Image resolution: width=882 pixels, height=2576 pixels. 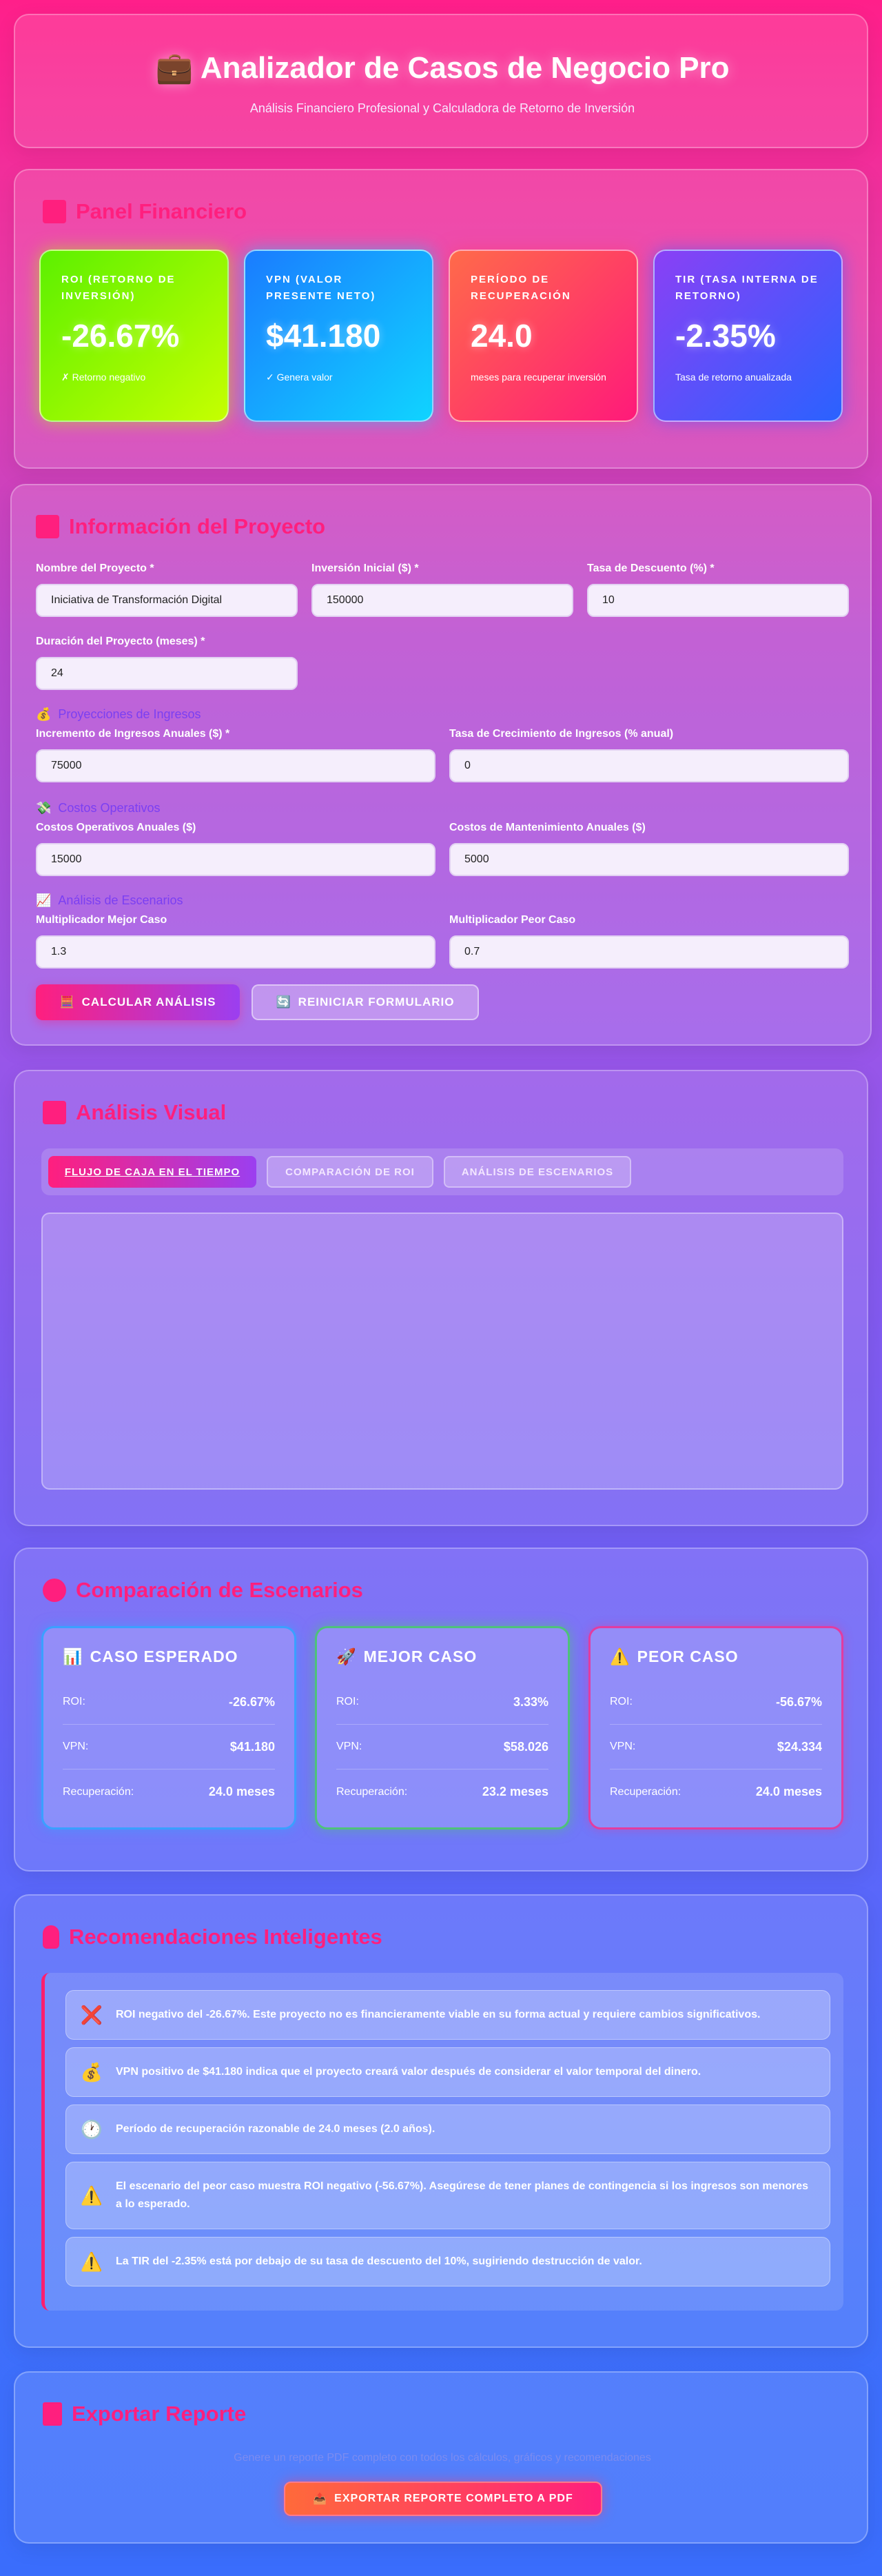 I want to click on section-title-visual: Análisis Visual, so click(x=134, y=1112).